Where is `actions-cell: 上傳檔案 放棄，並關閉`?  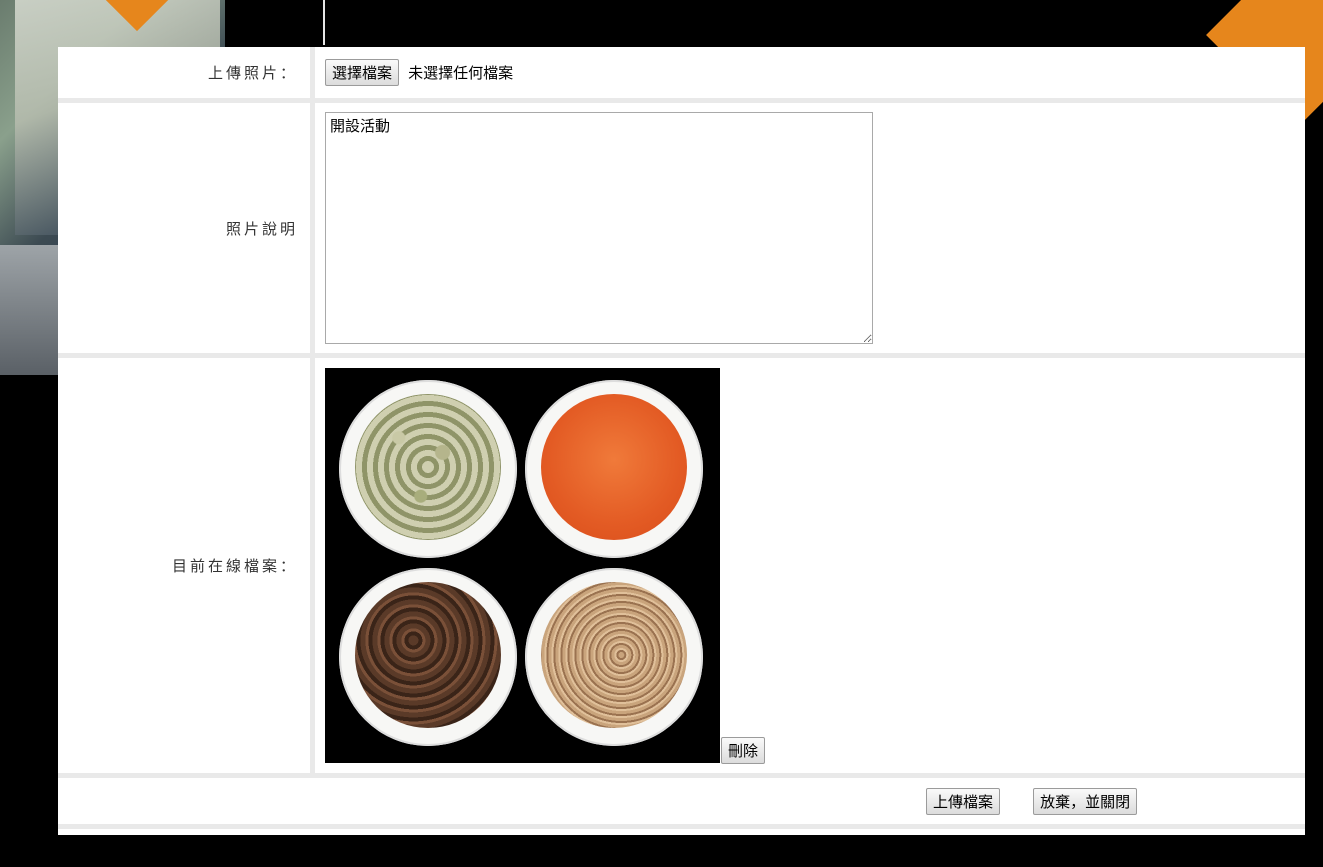
actions-cell: 上傳檔案 放棄，並關閉 is located at coordinates (681, 802).